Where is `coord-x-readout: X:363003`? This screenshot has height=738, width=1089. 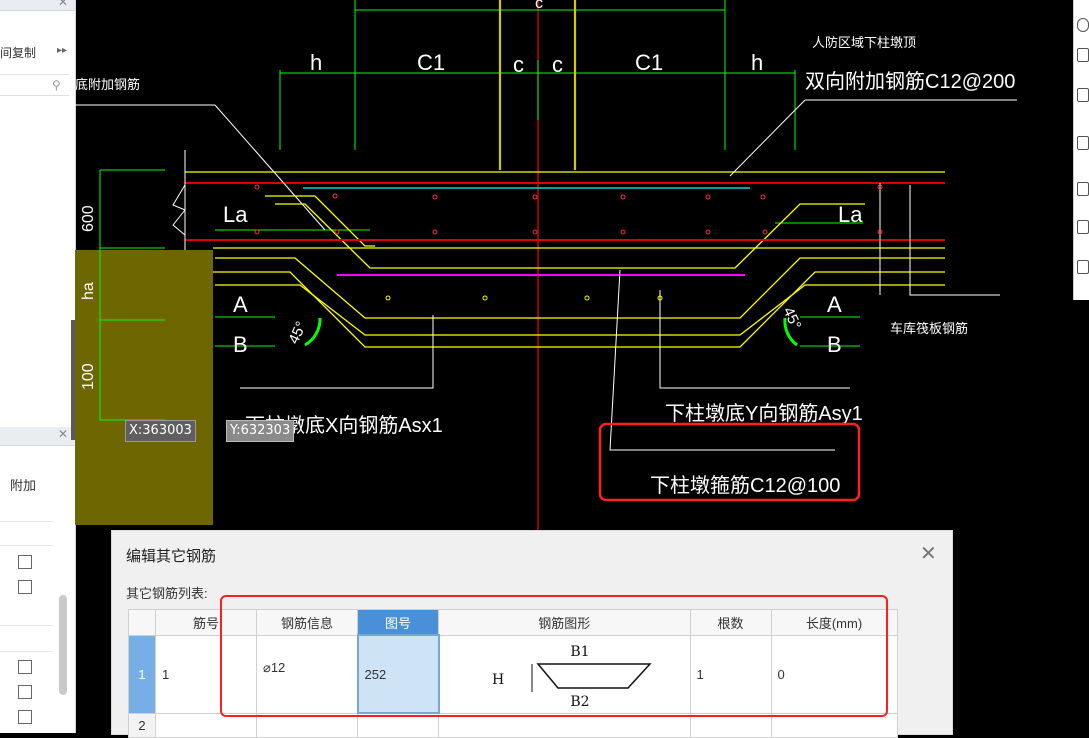
coord-x-readout: X:363003 is located at coordinates (160, 431).